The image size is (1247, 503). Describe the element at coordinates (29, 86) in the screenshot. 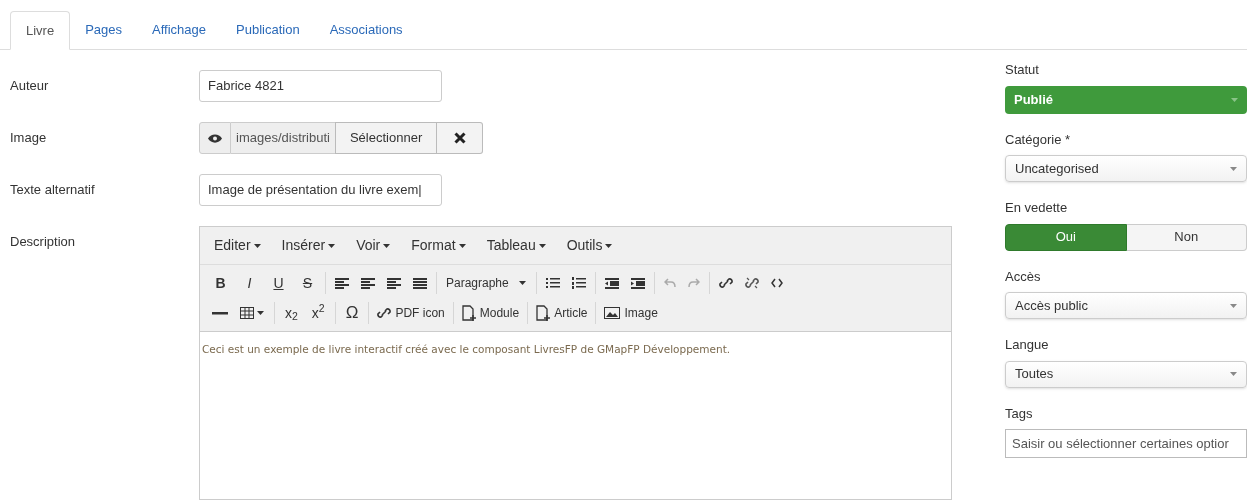

I see `field-label: Auteur` at that location.